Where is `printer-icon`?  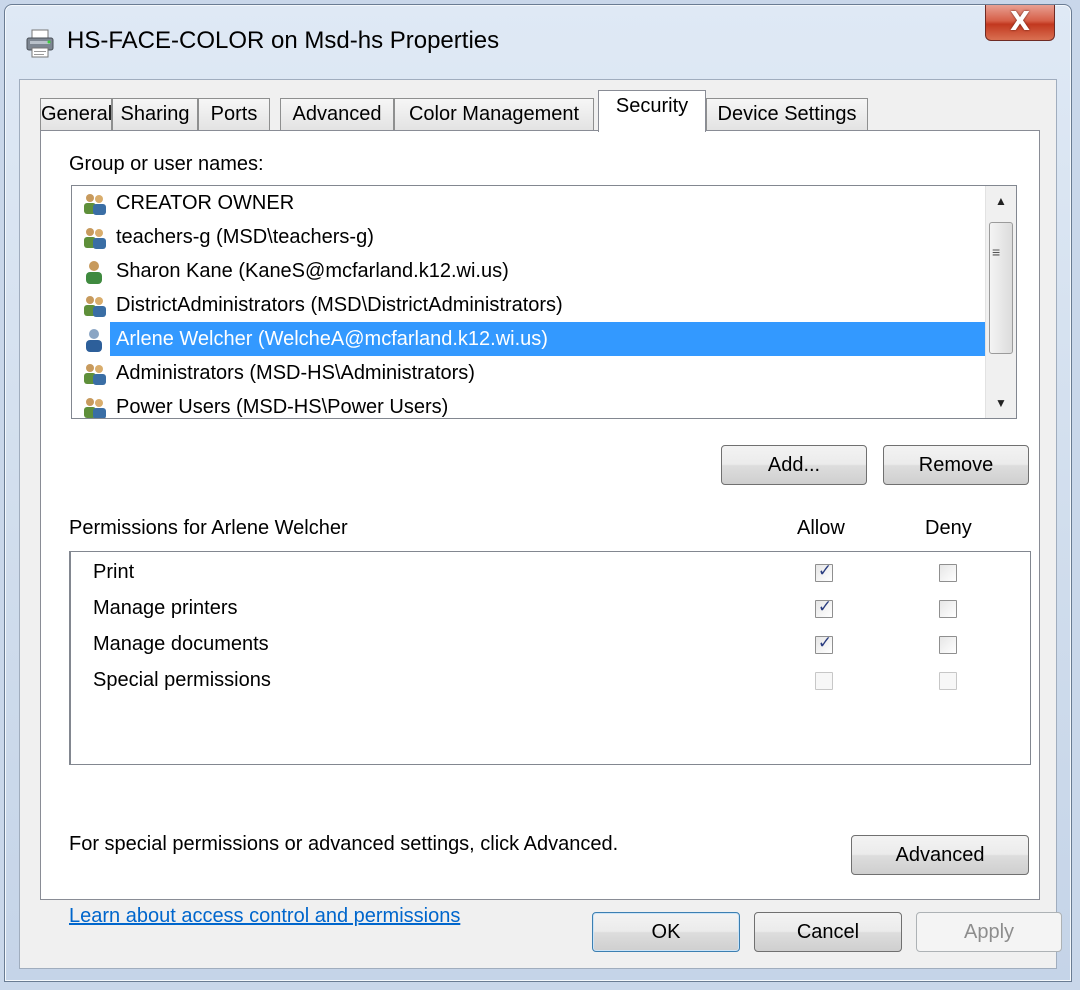 printer-icon is located at coordinates (41, 44).